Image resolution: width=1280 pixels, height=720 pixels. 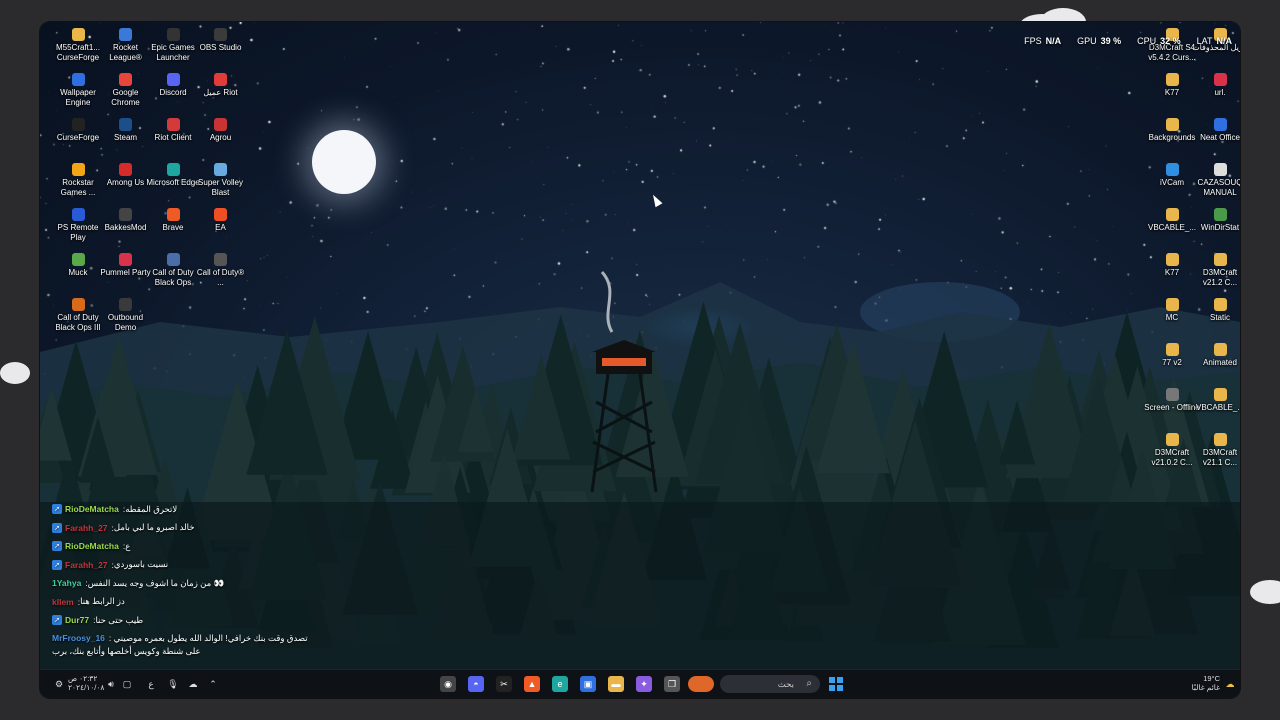 What do you see at coordinates (220, 34) in the screenshot?
I see `obs-icon` at bounding box center [220, 34].